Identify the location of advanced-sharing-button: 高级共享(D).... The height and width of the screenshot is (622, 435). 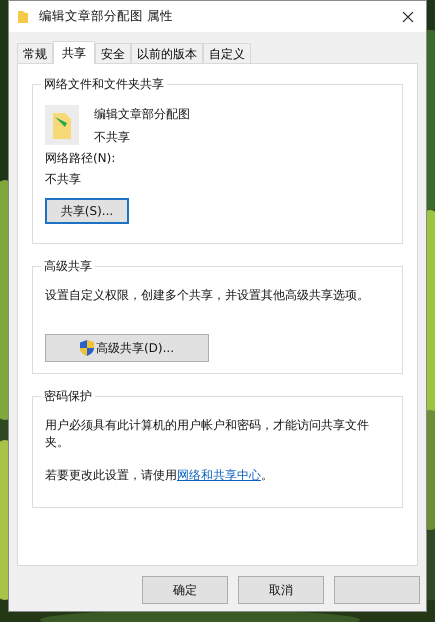
(127, 348).